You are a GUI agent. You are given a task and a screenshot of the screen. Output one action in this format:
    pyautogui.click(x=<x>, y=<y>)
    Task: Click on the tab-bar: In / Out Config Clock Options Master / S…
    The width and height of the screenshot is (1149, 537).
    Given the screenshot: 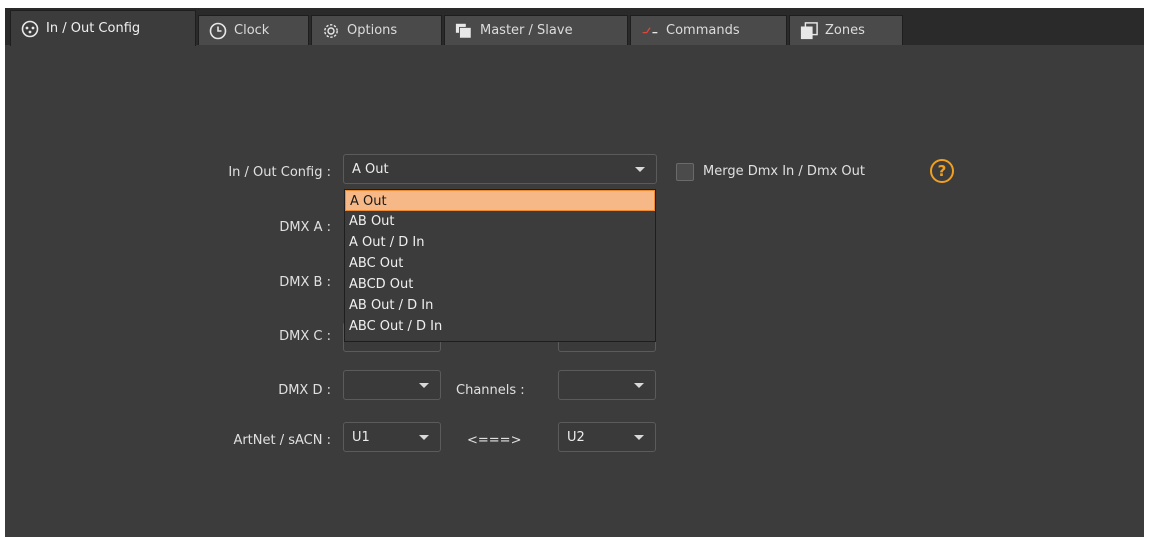 What is the action you would take?
    pyautogui.click(x=574, y=27)
    